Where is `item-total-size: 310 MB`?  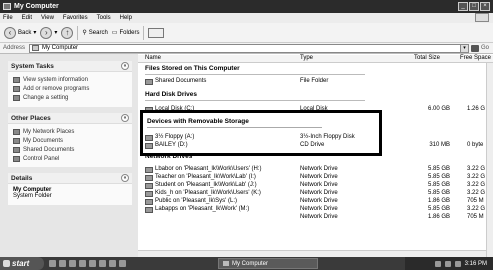 item-total-size: 310 MB is located at coordinates (439, 145).